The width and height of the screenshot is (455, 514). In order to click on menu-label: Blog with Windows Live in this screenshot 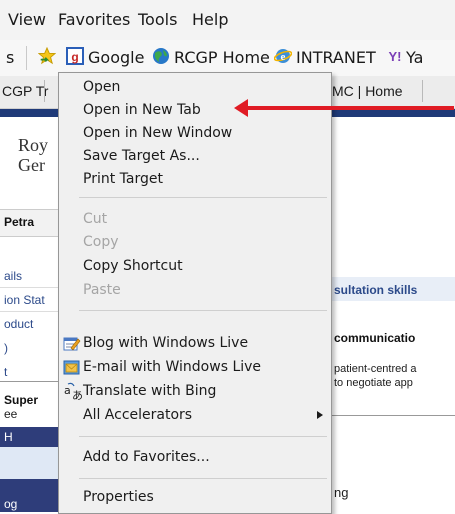, I will do `click(166, 343)`.